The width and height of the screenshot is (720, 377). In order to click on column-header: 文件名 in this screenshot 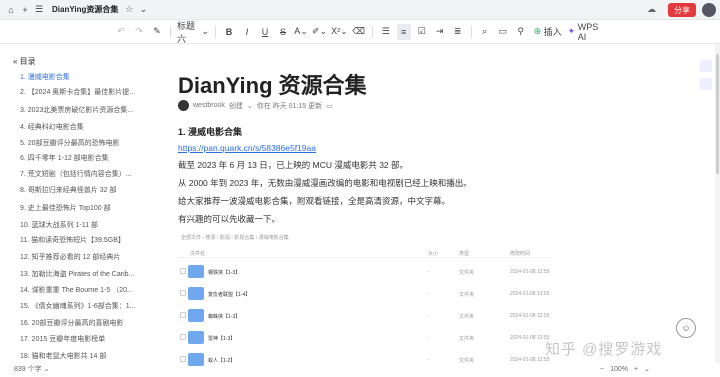, I will do `click(198, 254)`.